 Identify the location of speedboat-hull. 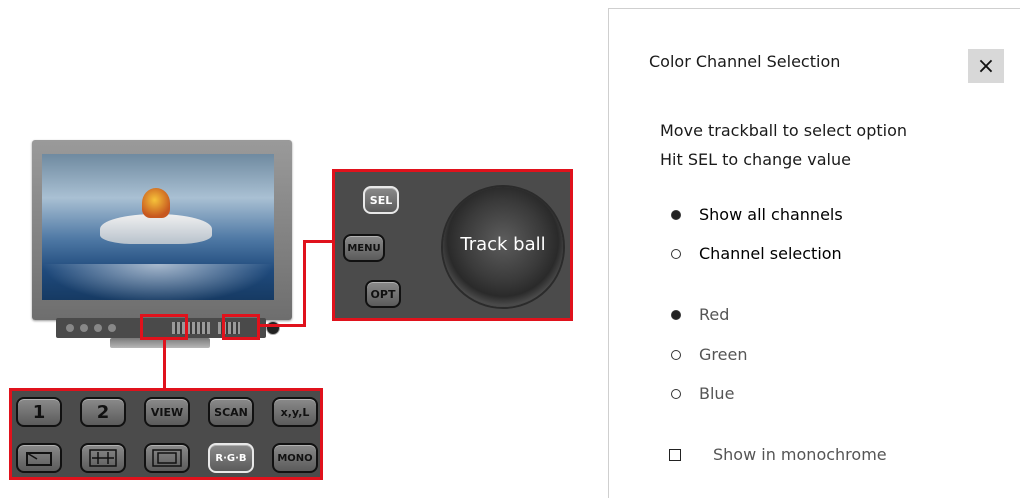
(156, 229).